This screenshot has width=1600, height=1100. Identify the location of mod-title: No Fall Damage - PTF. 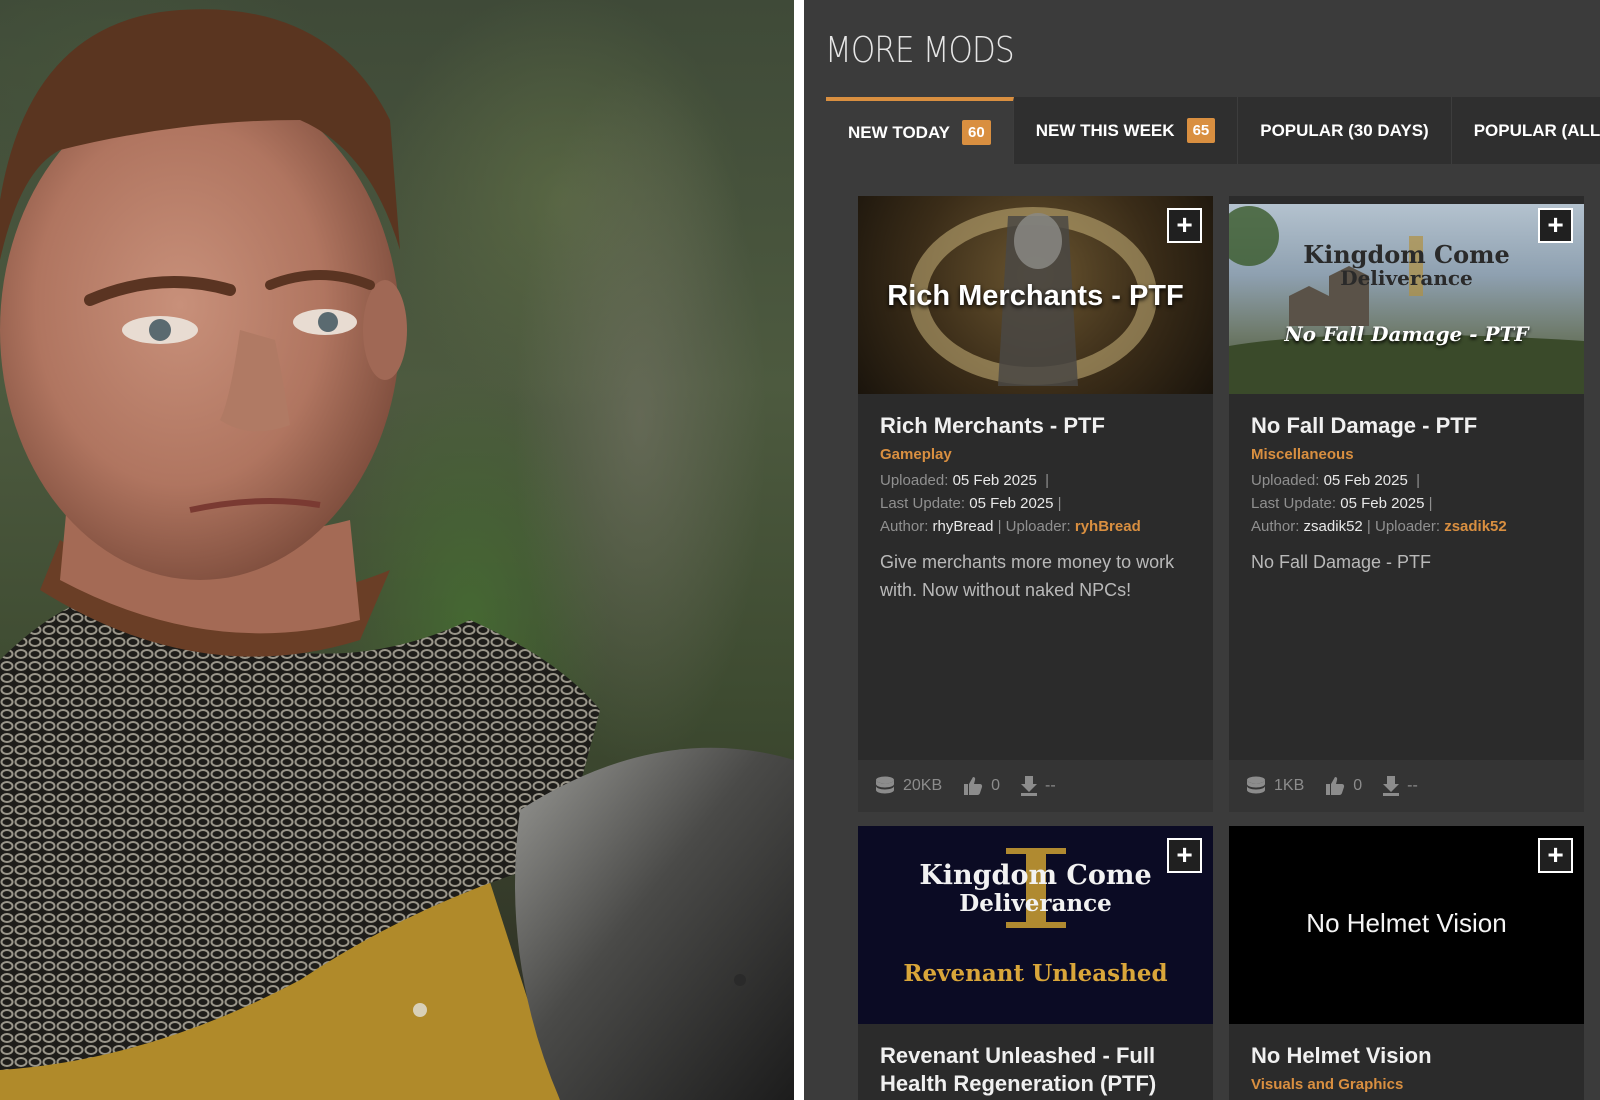
(1406, 426).